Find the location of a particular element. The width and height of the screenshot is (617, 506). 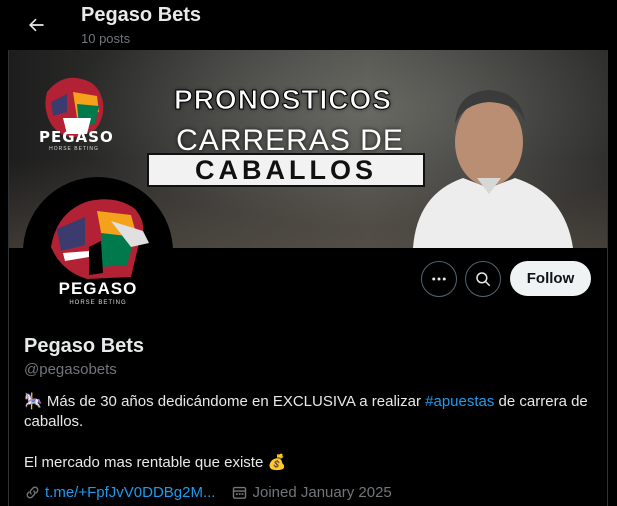

avatar-logo-subtext: HORSE BETING is located at coordinates (98, 303).